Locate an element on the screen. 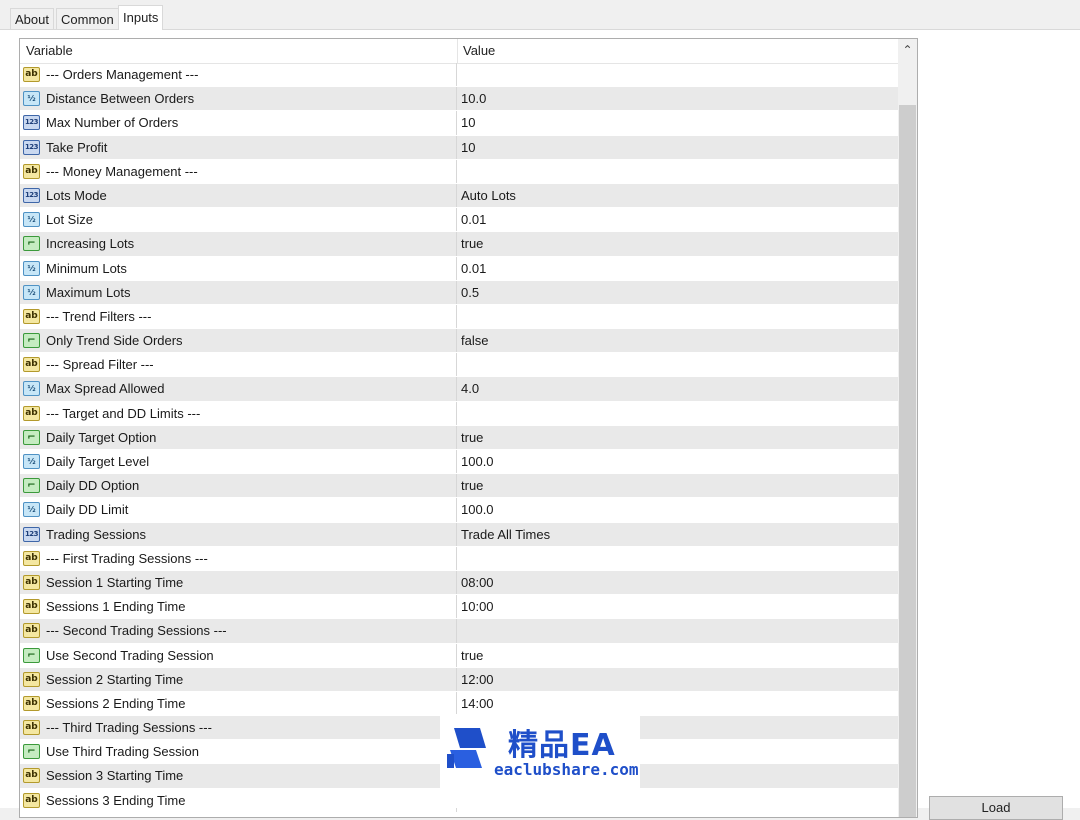  tab-bar: About Common Inputs is located at coordinates (540, 15).